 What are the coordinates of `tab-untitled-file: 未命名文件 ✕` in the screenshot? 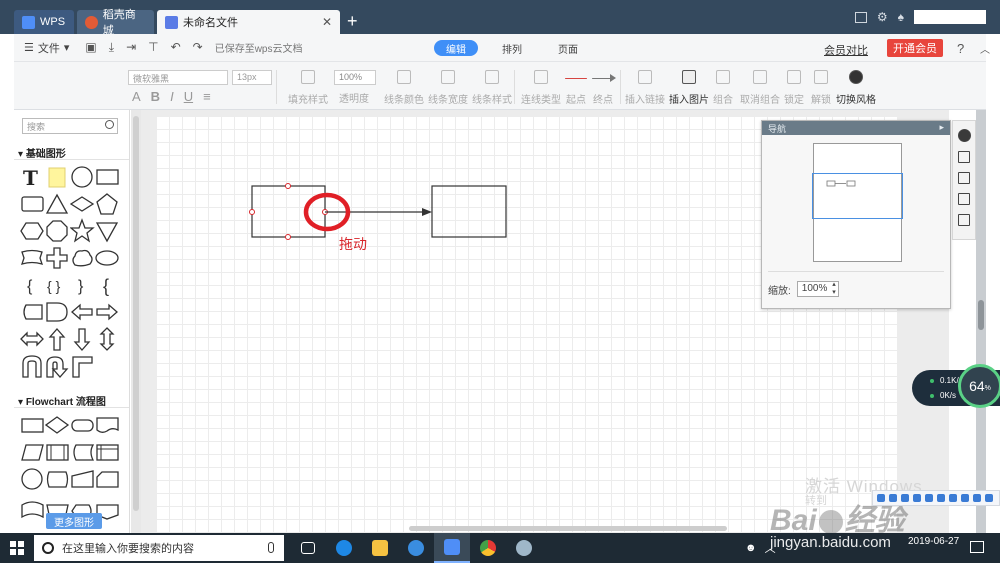 It's located at (248, 22).